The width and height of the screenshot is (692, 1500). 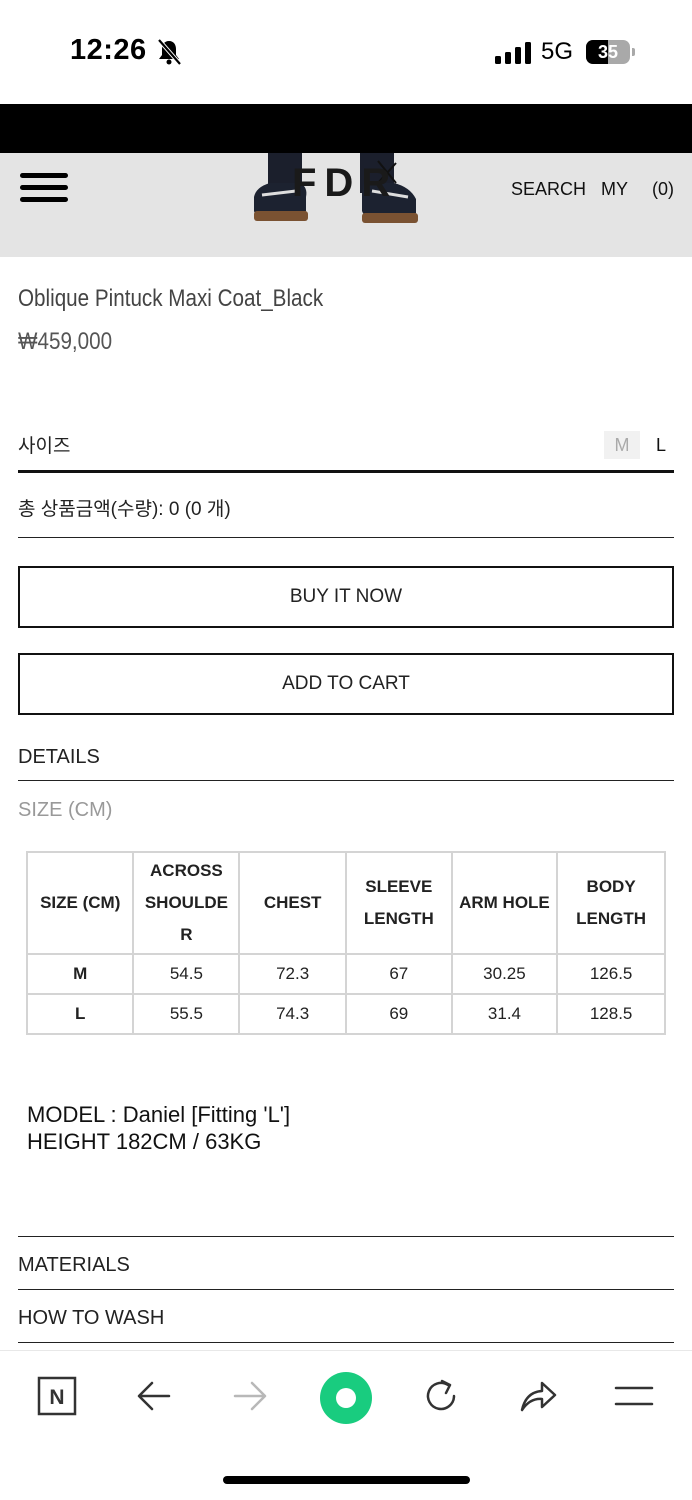 I want to click on table-cell: 69, so click(x=398, y=1014).